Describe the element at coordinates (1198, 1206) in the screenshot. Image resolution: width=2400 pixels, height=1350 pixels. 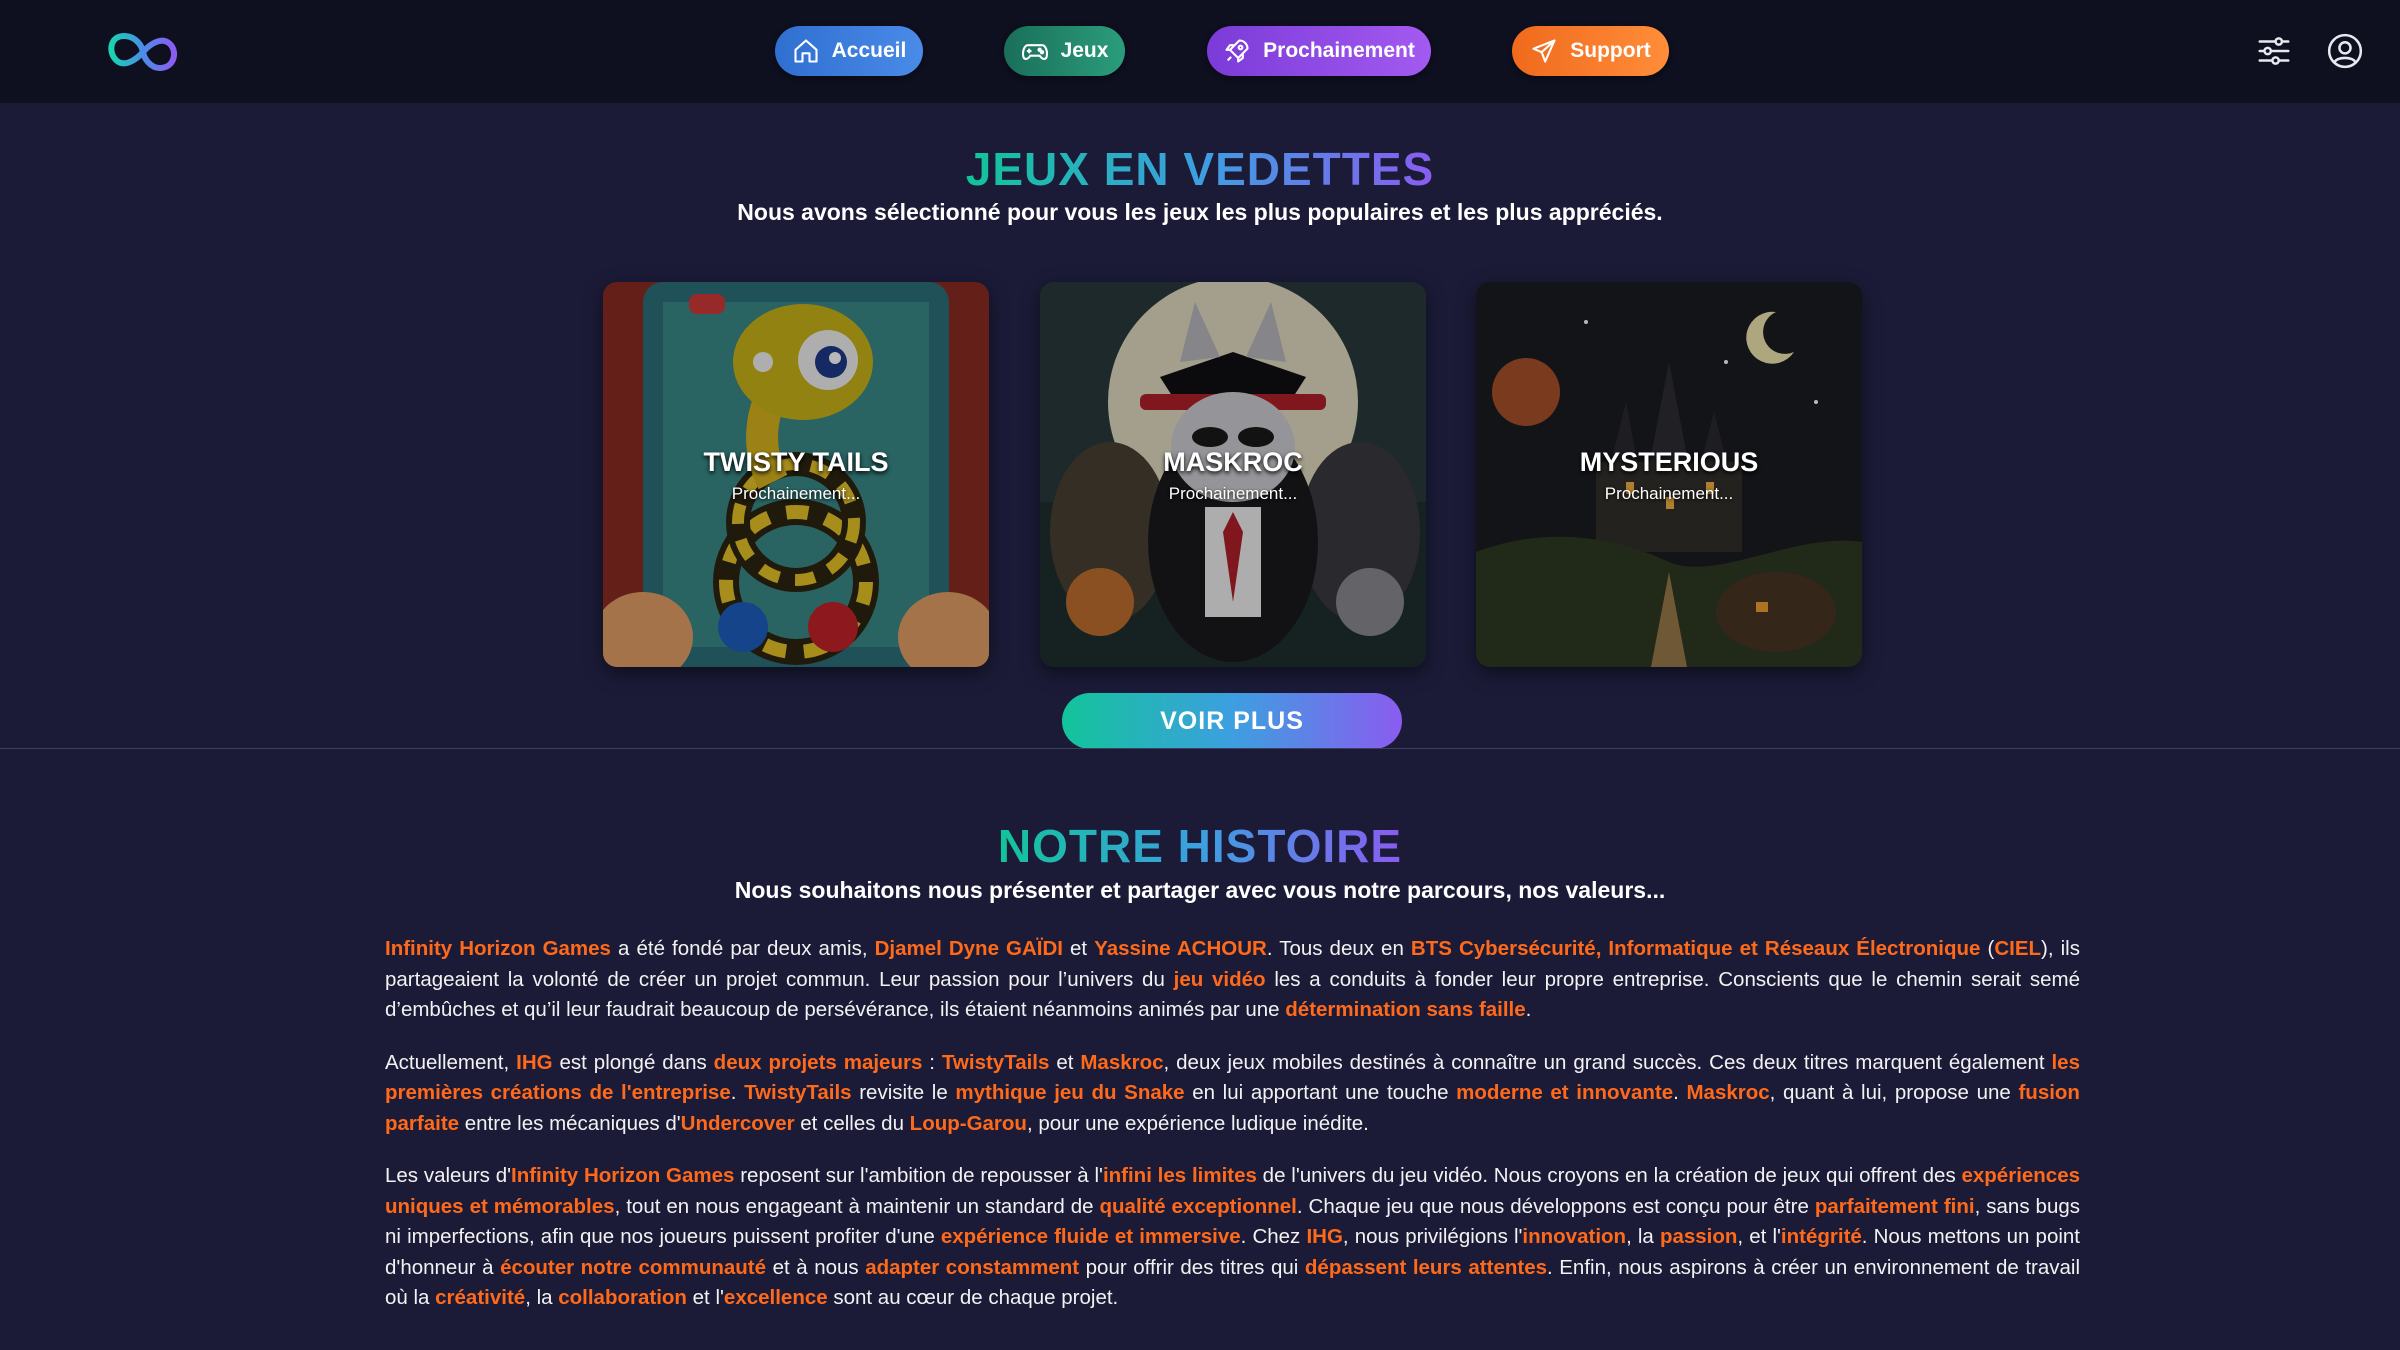
I see `highlighted-text: qualité exceptionnel` at that location.